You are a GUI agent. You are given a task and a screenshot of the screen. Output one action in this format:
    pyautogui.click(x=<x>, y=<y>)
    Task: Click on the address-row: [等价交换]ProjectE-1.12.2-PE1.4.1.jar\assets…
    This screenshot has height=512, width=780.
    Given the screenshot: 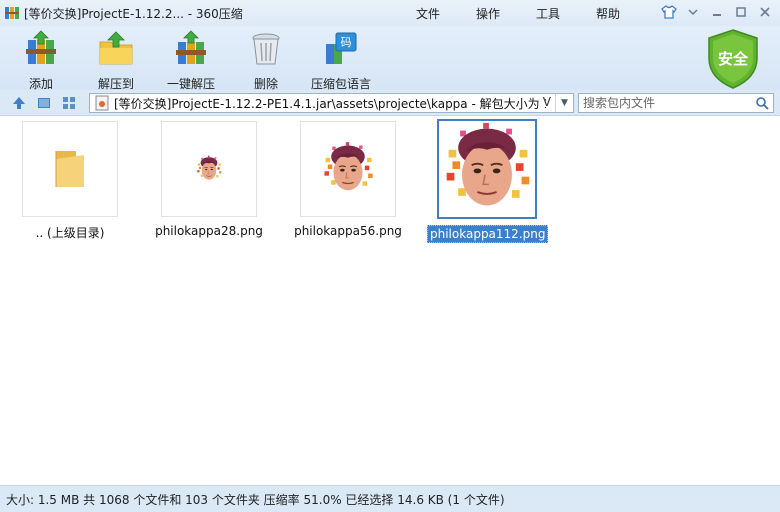 What is the action you would take?
    pyautogui.click(x=390, y=103)
    